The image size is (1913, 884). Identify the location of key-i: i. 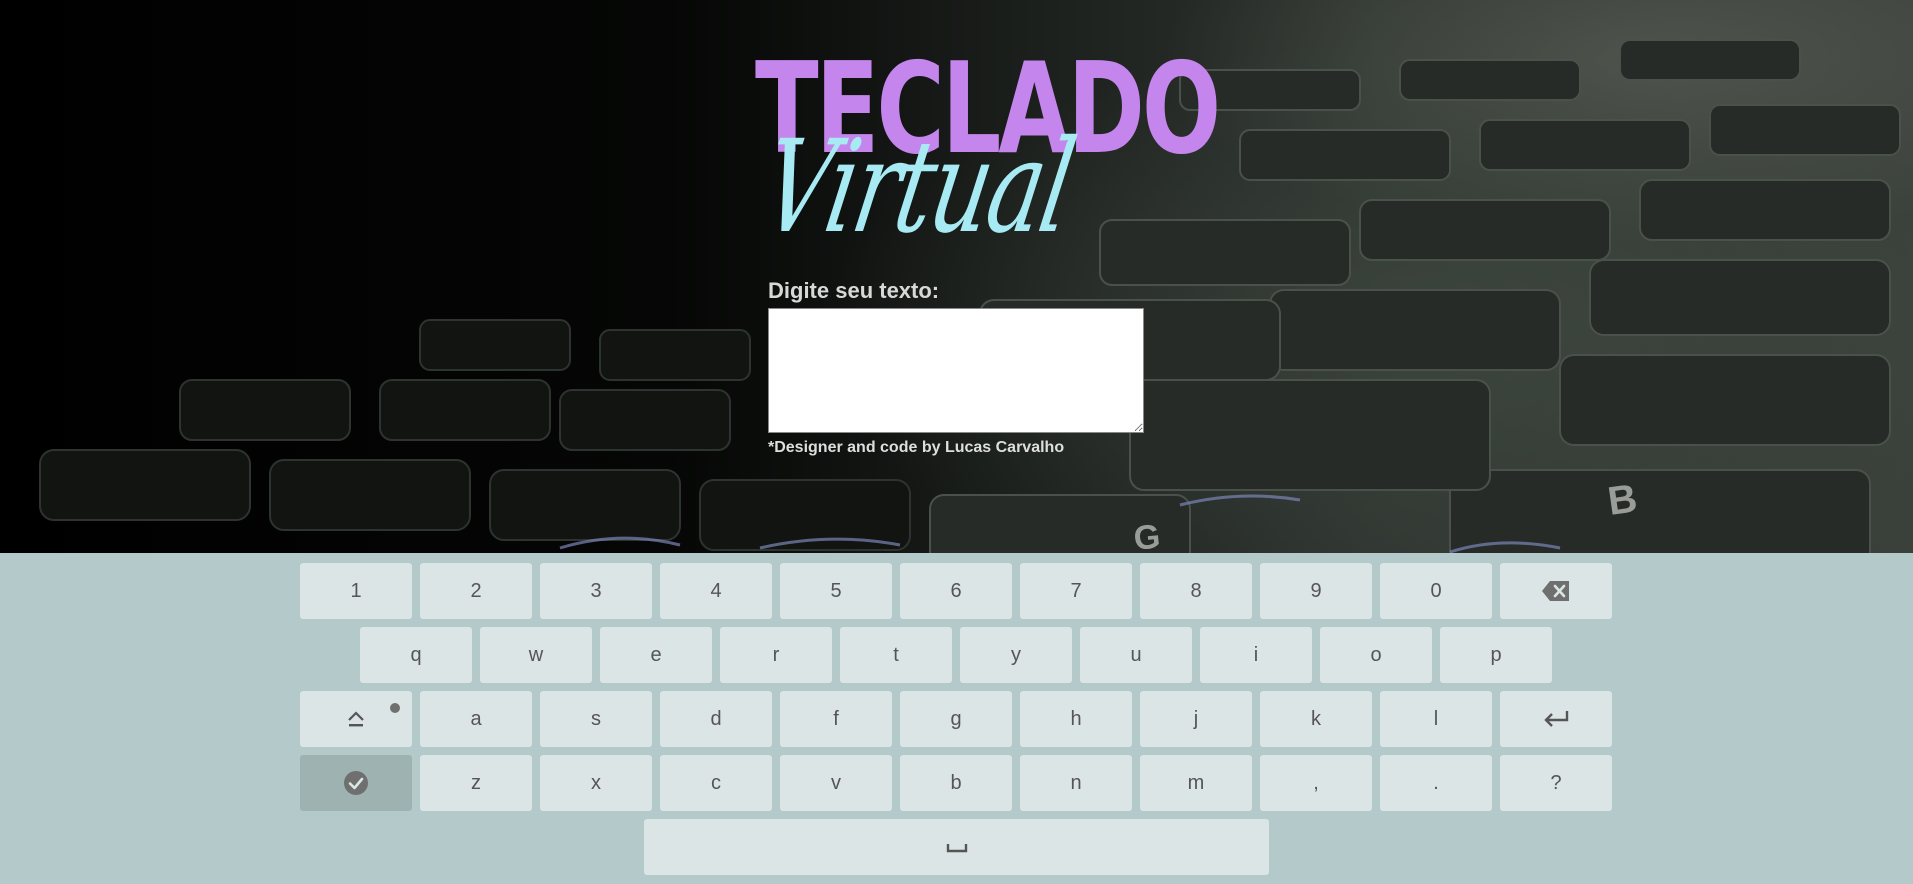
(1256, 655).